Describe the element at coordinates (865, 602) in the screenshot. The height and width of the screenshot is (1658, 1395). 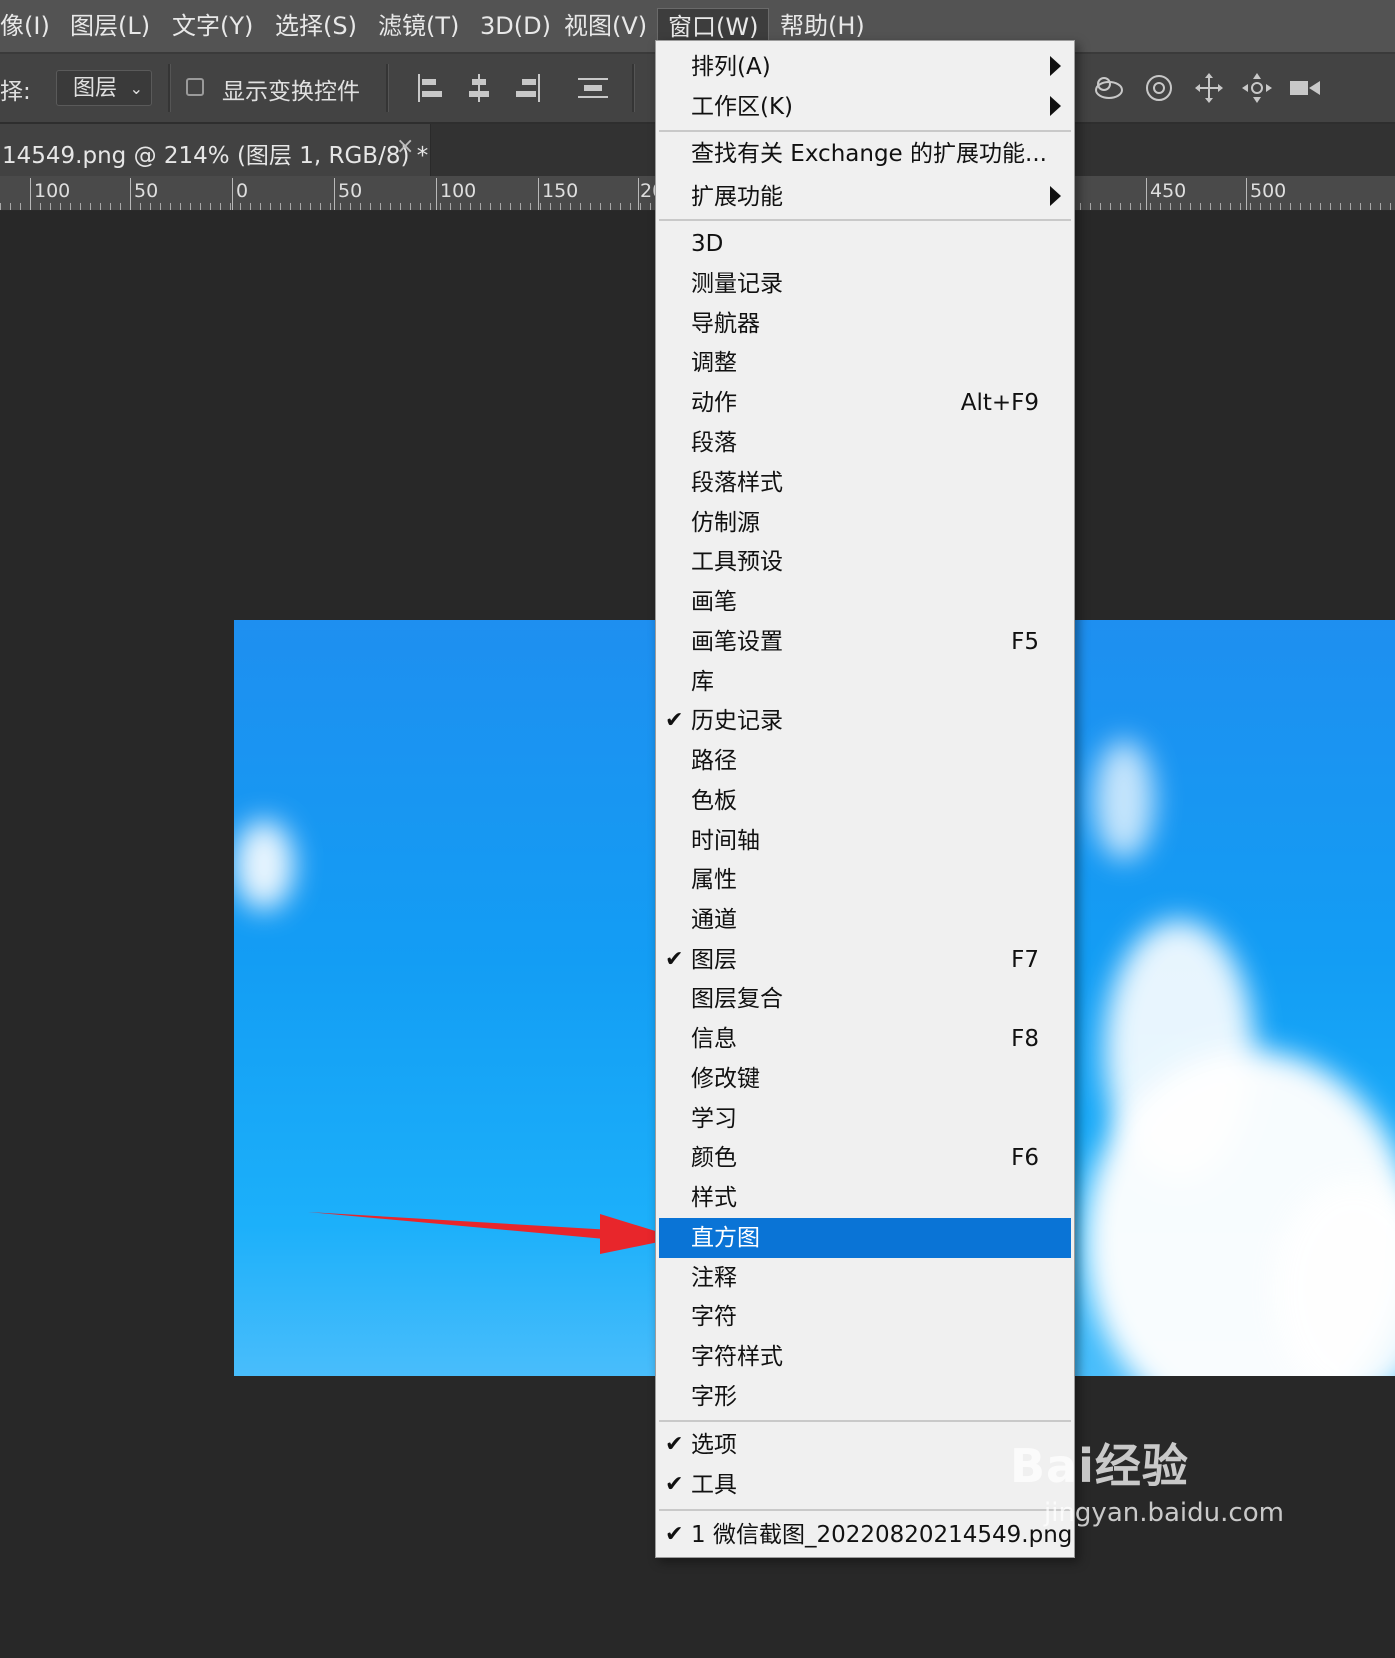
I see `menu-item-brushes: 画笔` at that location.